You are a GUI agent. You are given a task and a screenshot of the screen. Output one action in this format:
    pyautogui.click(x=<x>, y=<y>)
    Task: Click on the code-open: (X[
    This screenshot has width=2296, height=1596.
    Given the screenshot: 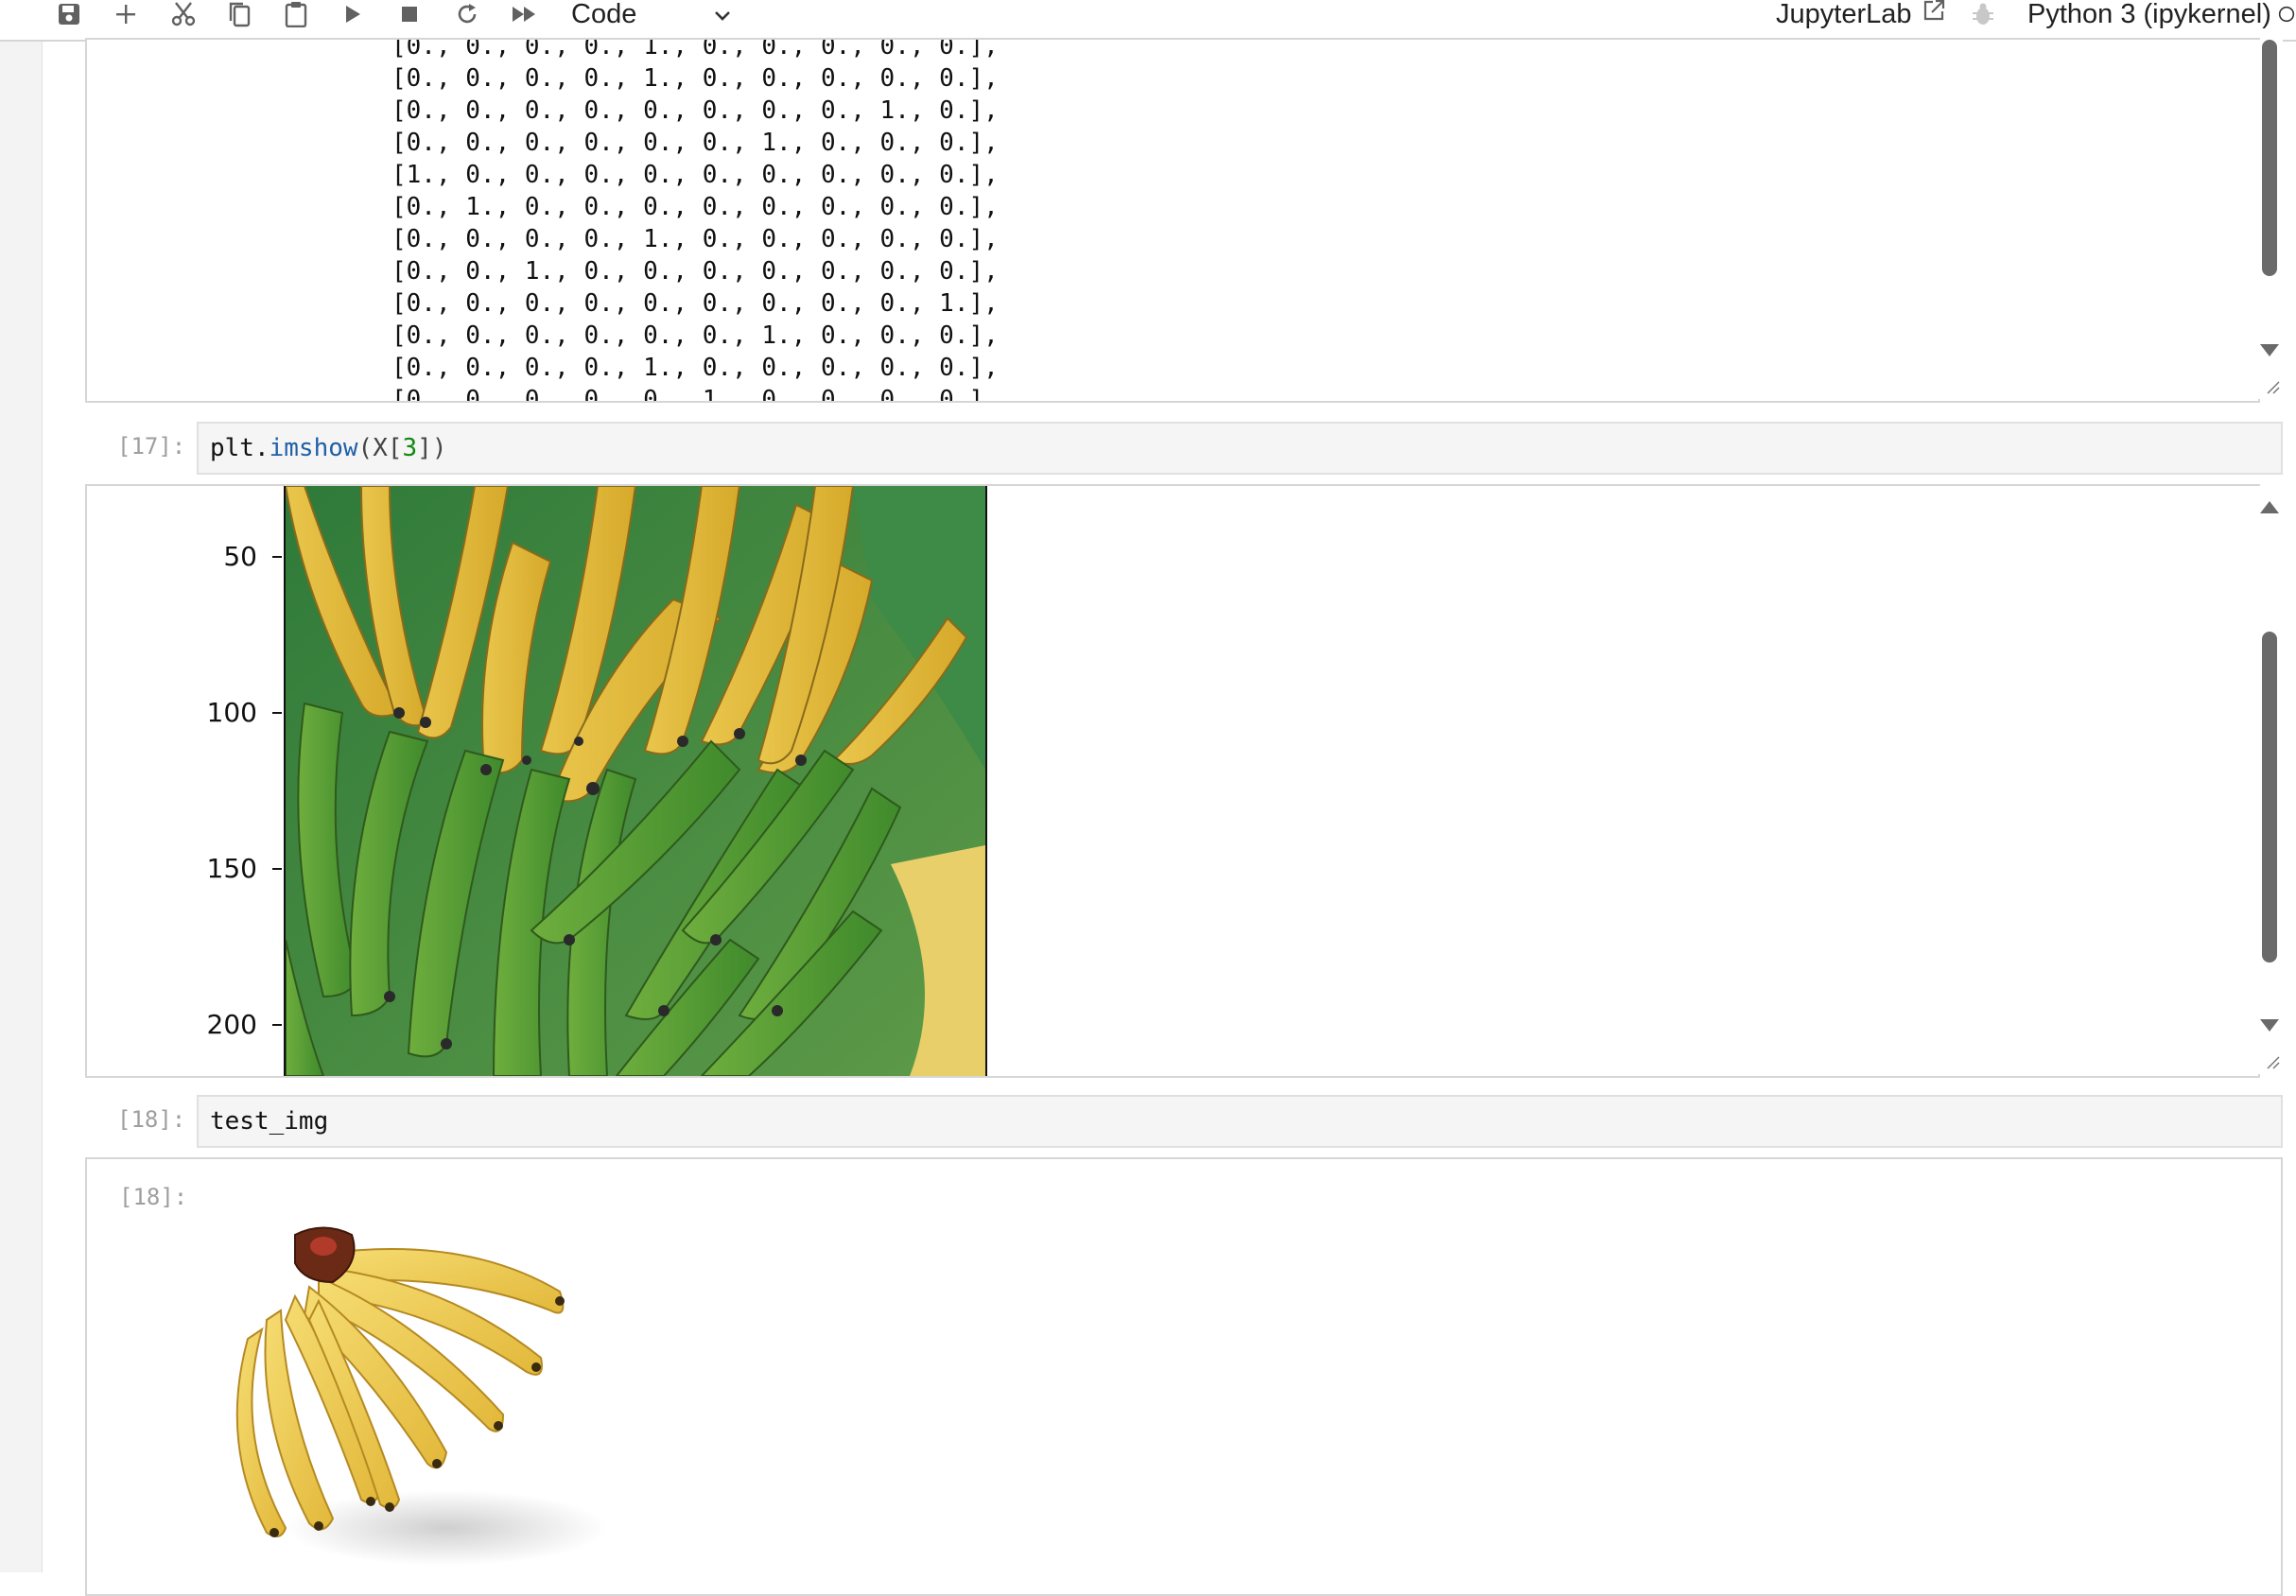 What is the action you would take?
    pyautogui.click(x=380, y=448)
    